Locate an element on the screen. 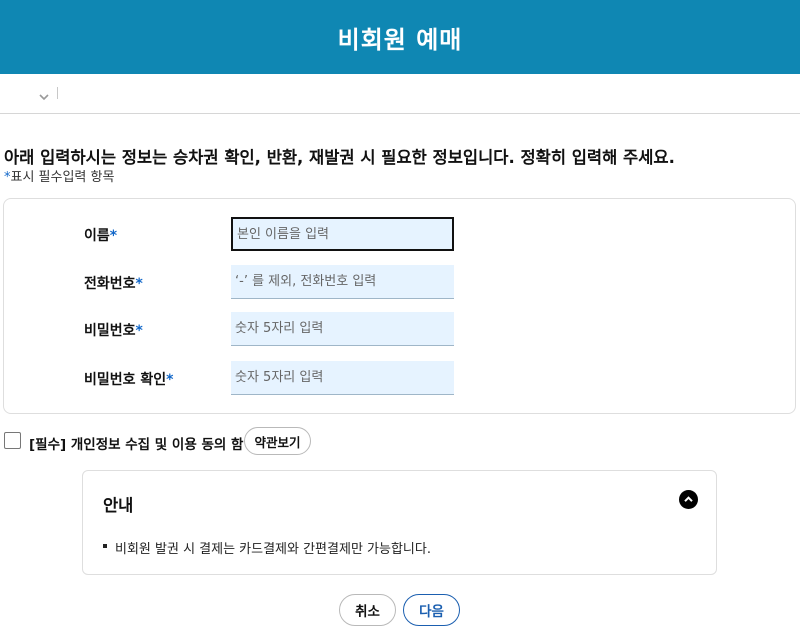  password-input is located at coordinates (342, 329).